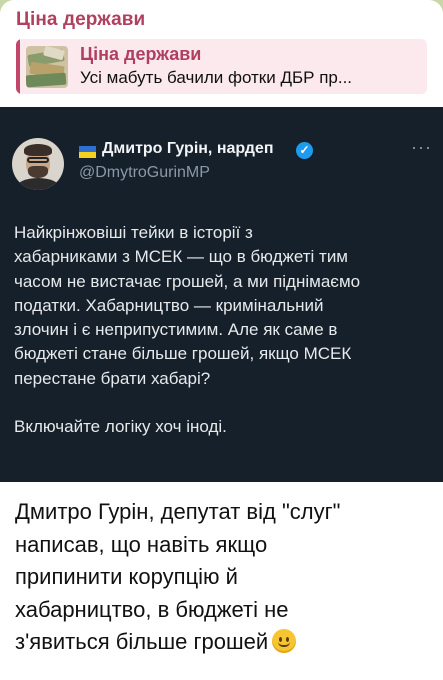 The image size is (443, 680). What do you see at coordinates (141, 54) in the screenshot?
I see `reply-title: Ціна держави` at bounding box center [141, 54].